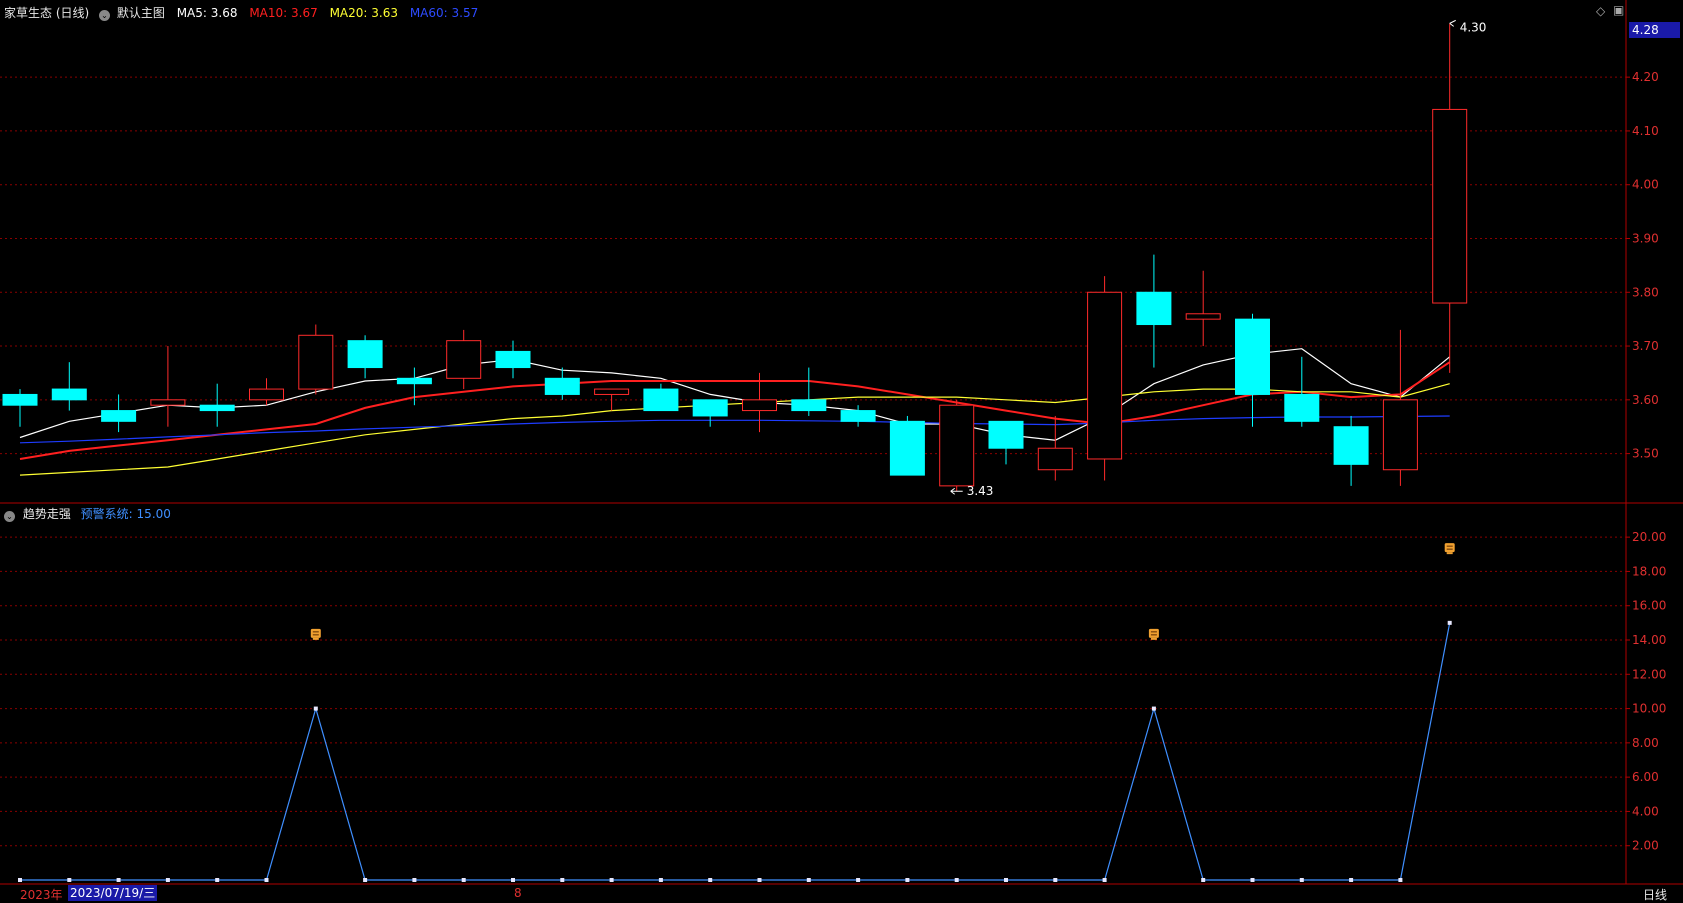 This screenshot has height=903, width=1683. I want to click on indicator-series-value: 15.00, so click(153, 514).